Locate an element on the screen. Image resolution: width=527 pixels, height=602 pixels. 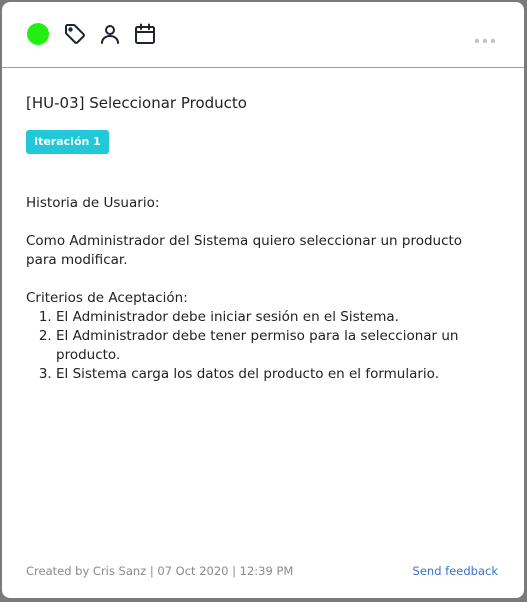
more-icon is located at coordinates (485, 37).